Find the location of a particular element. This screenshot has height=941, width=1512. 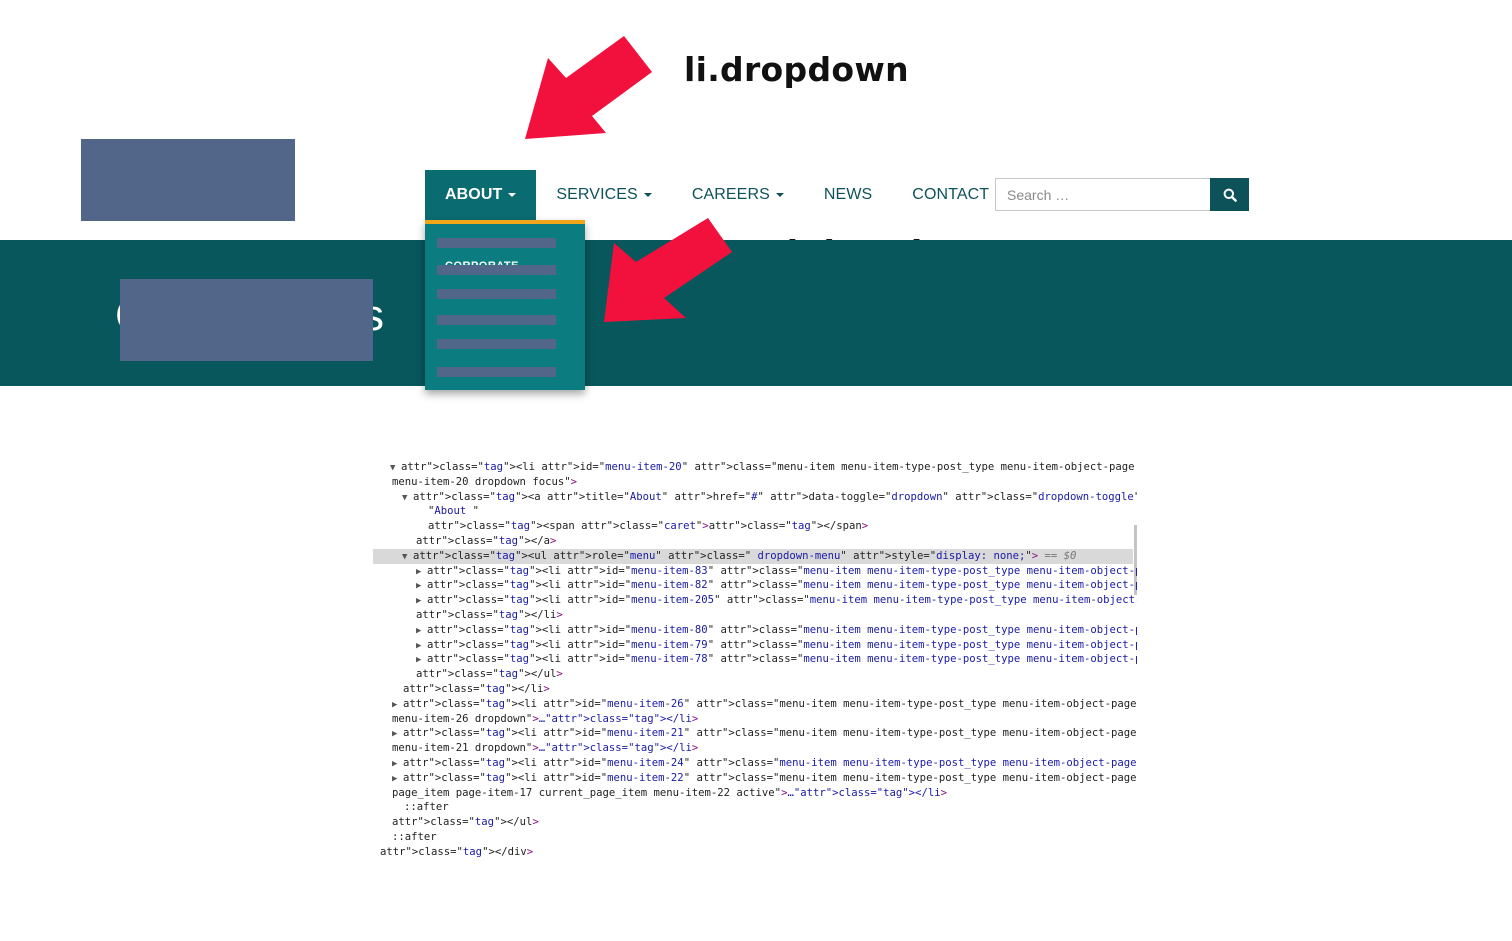

nav-item-label: NEWS is located at coordinates (848, 194).